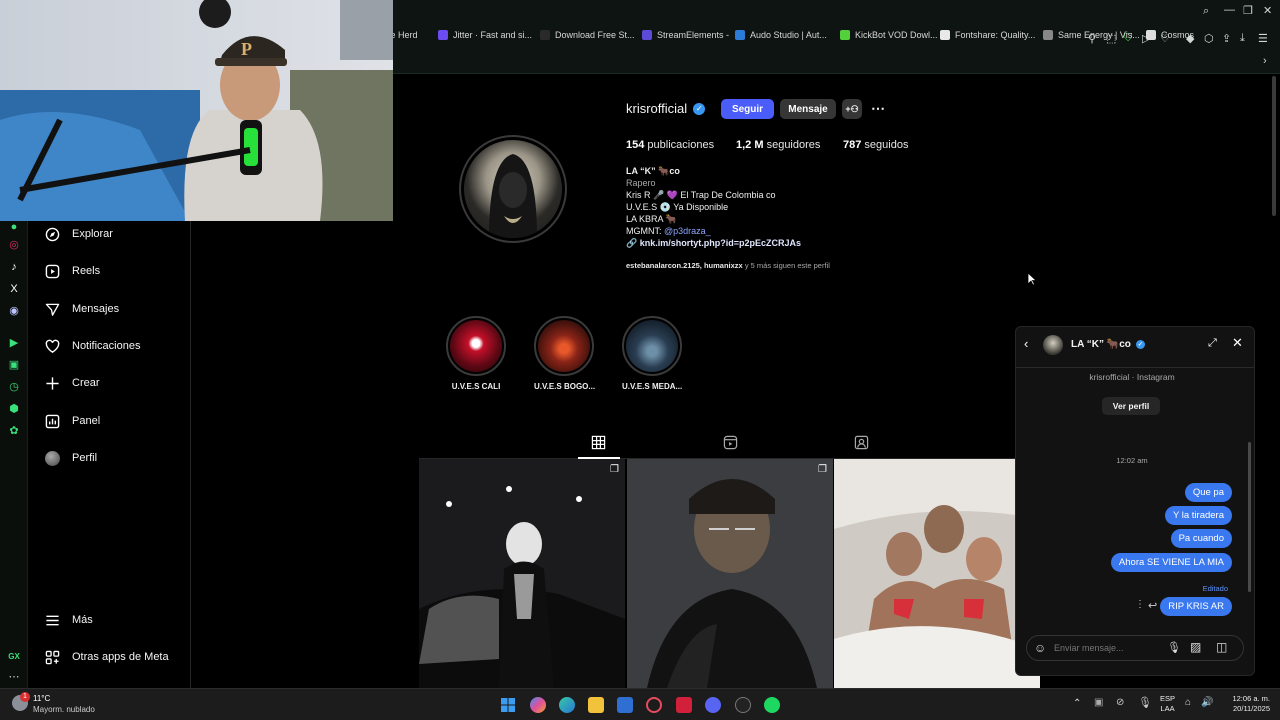 This screenshot has height=720, width=1280. What do you see at coordinates (1140, 604) in the screenshot?
I see `message-options-icon: ⋮` at bounding box center [1140, 604].